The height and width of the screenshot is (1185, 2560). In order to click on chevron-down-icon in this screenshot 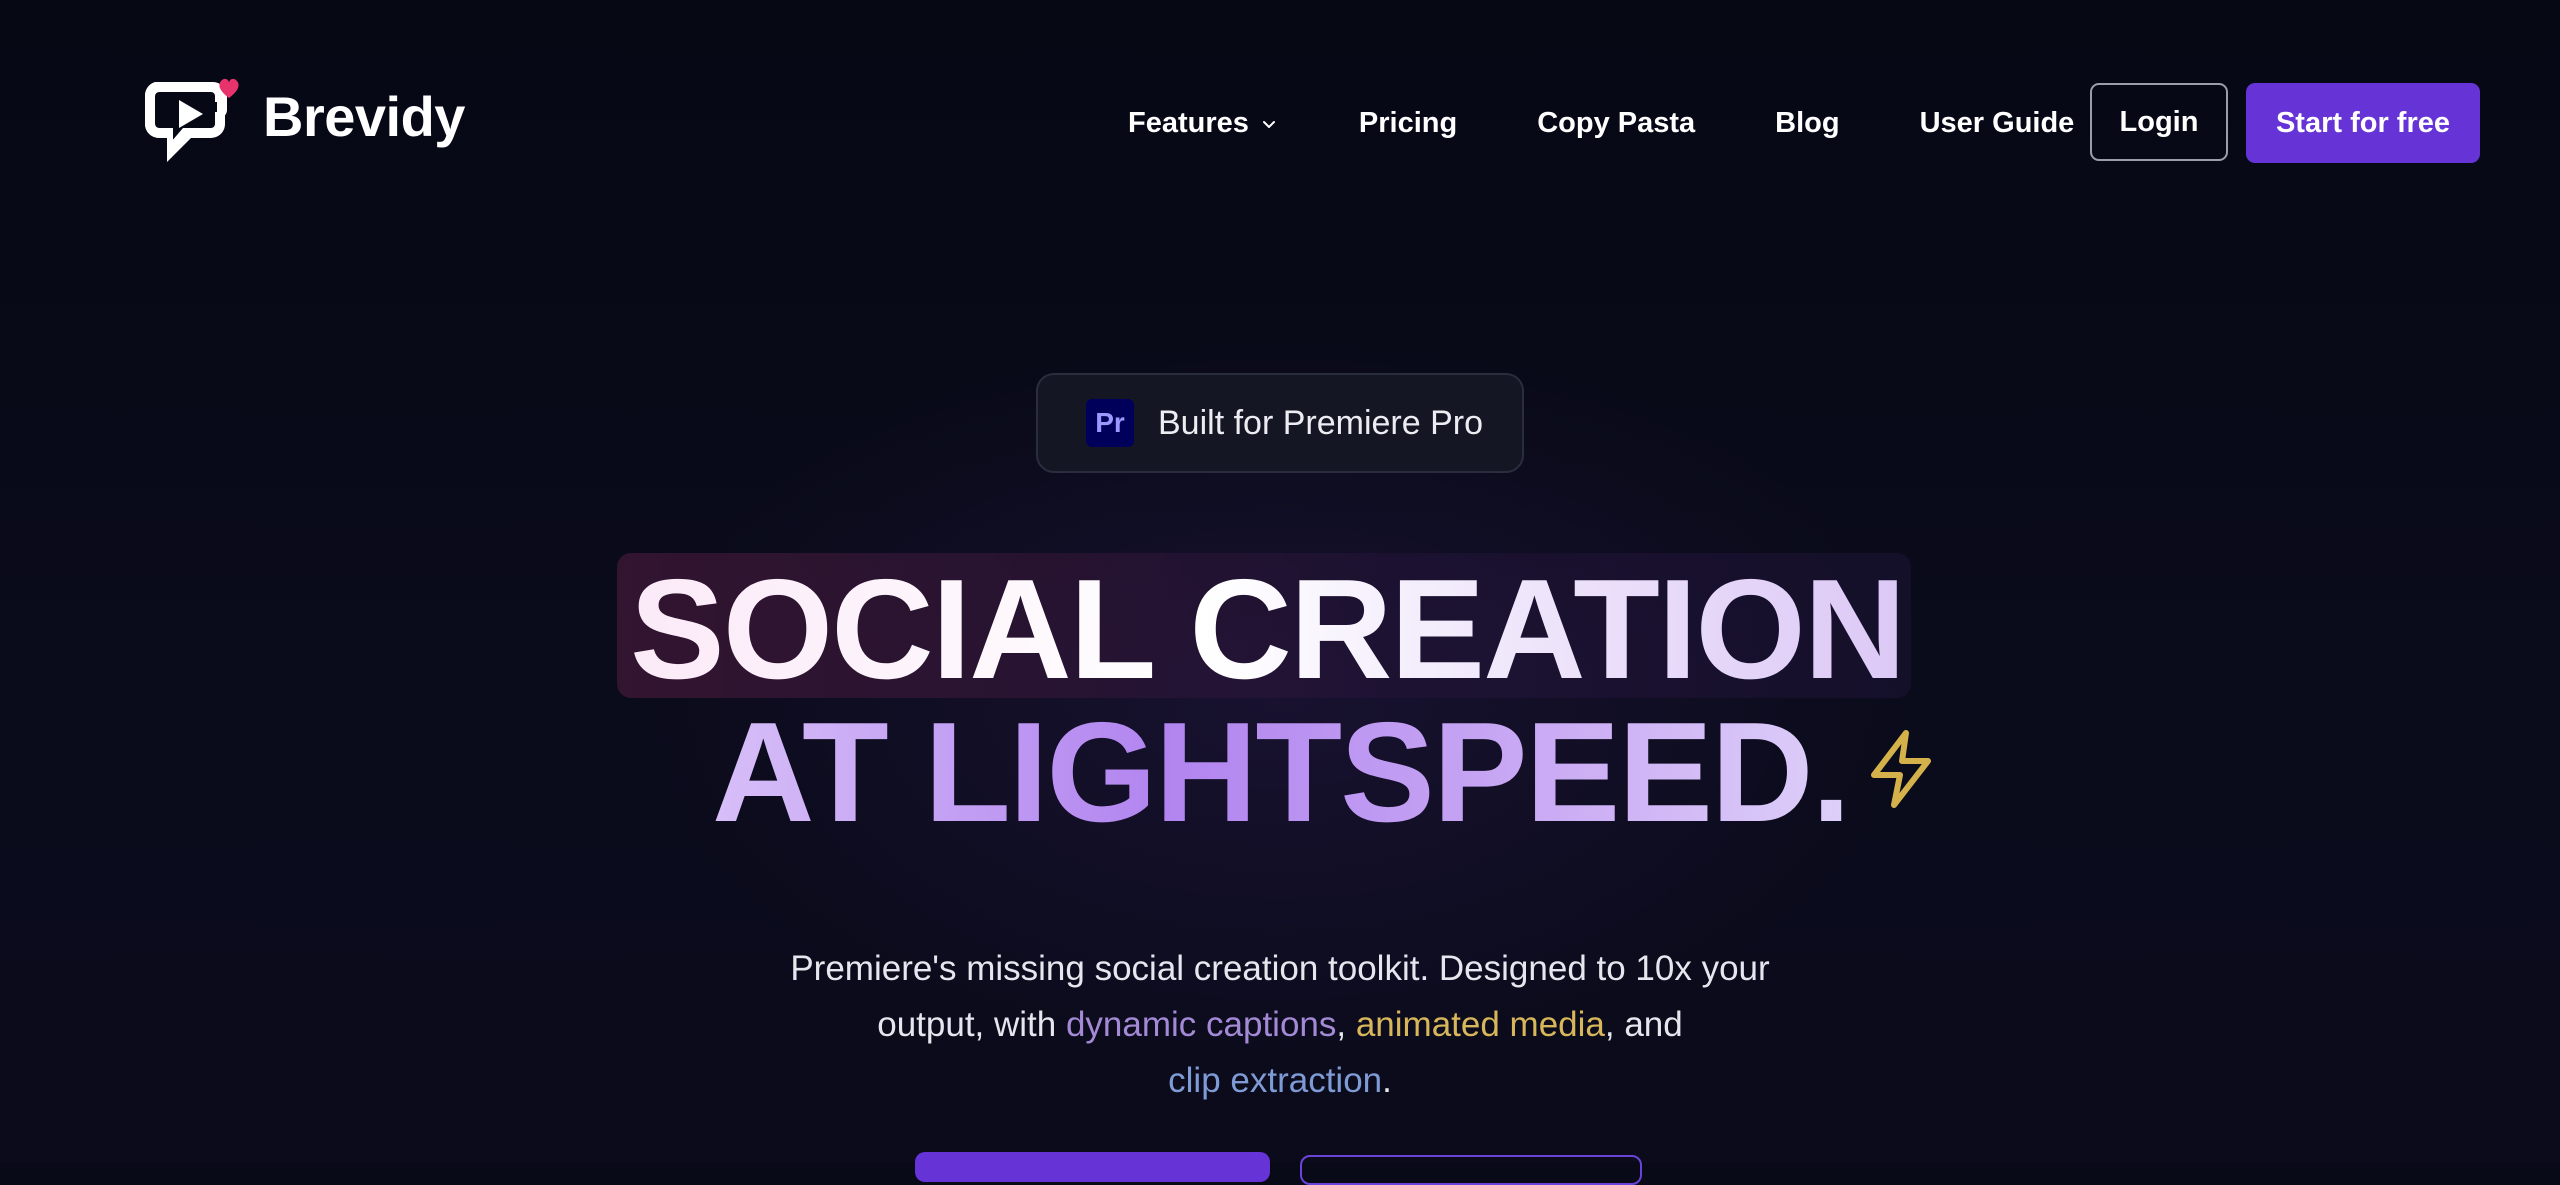, I will do `click(1268, 124)`.